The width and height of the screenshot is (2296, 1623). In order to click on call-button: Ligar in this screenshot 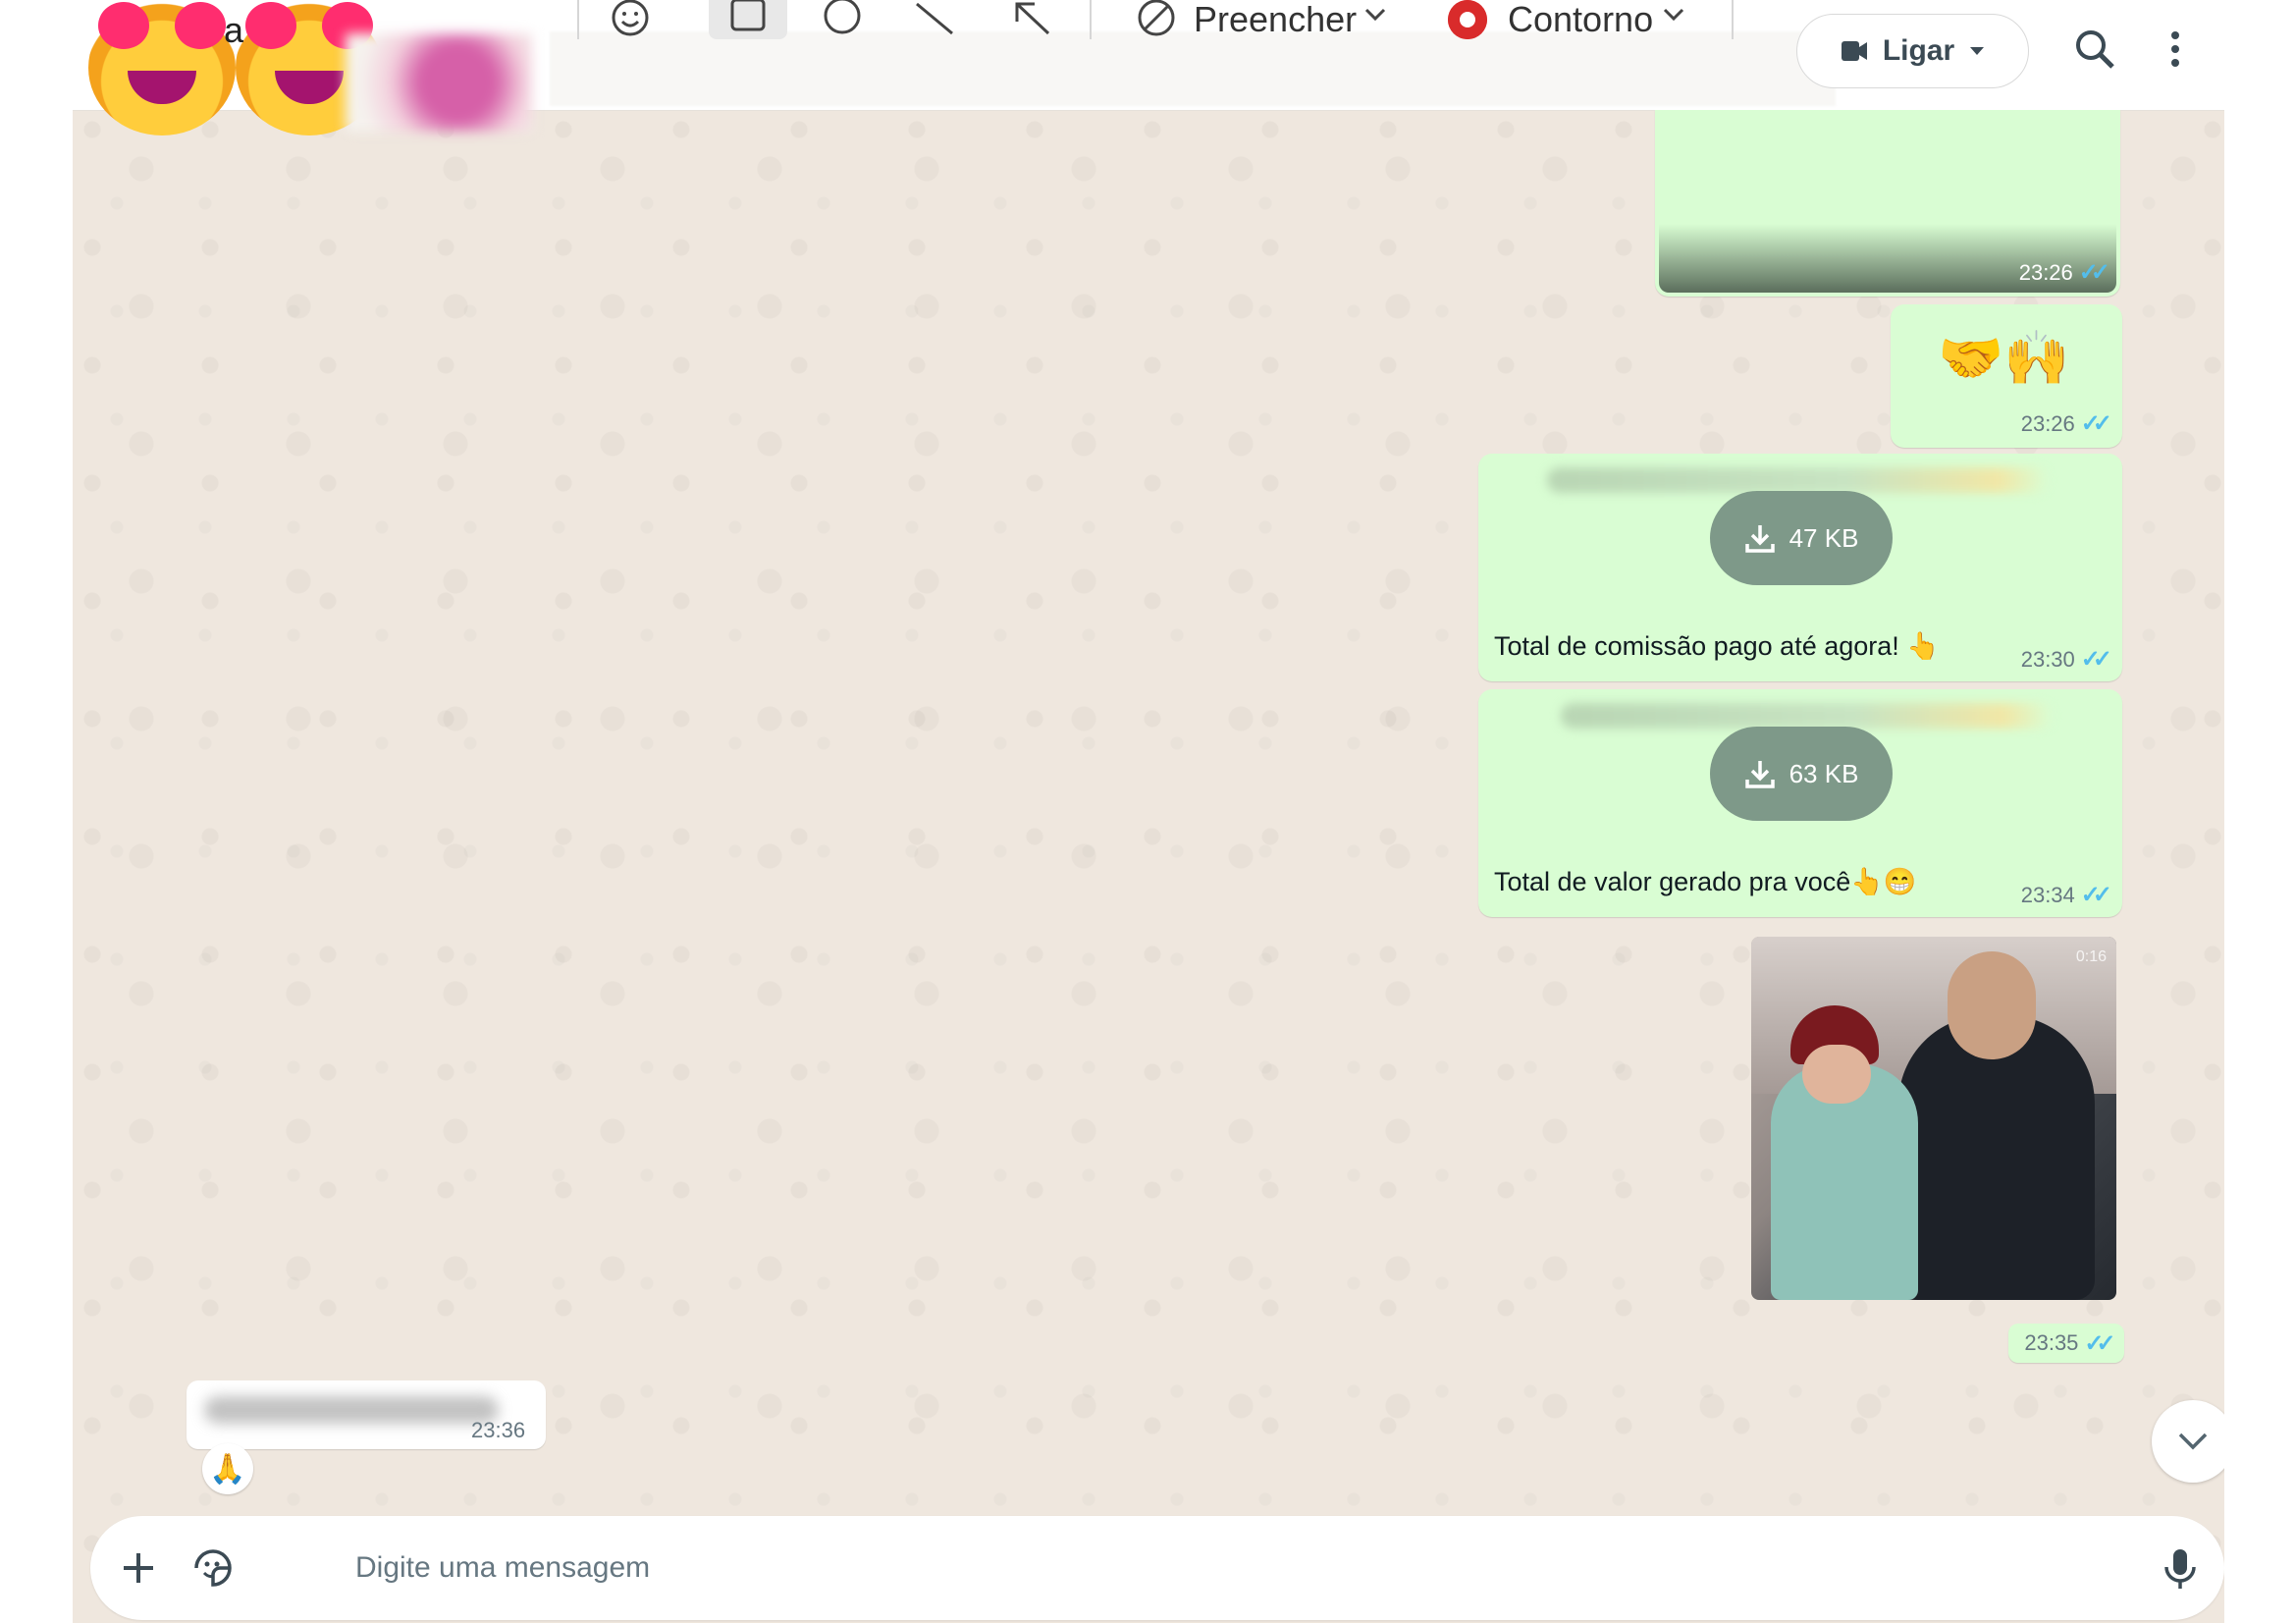, I will do `click(1912, 51)`.